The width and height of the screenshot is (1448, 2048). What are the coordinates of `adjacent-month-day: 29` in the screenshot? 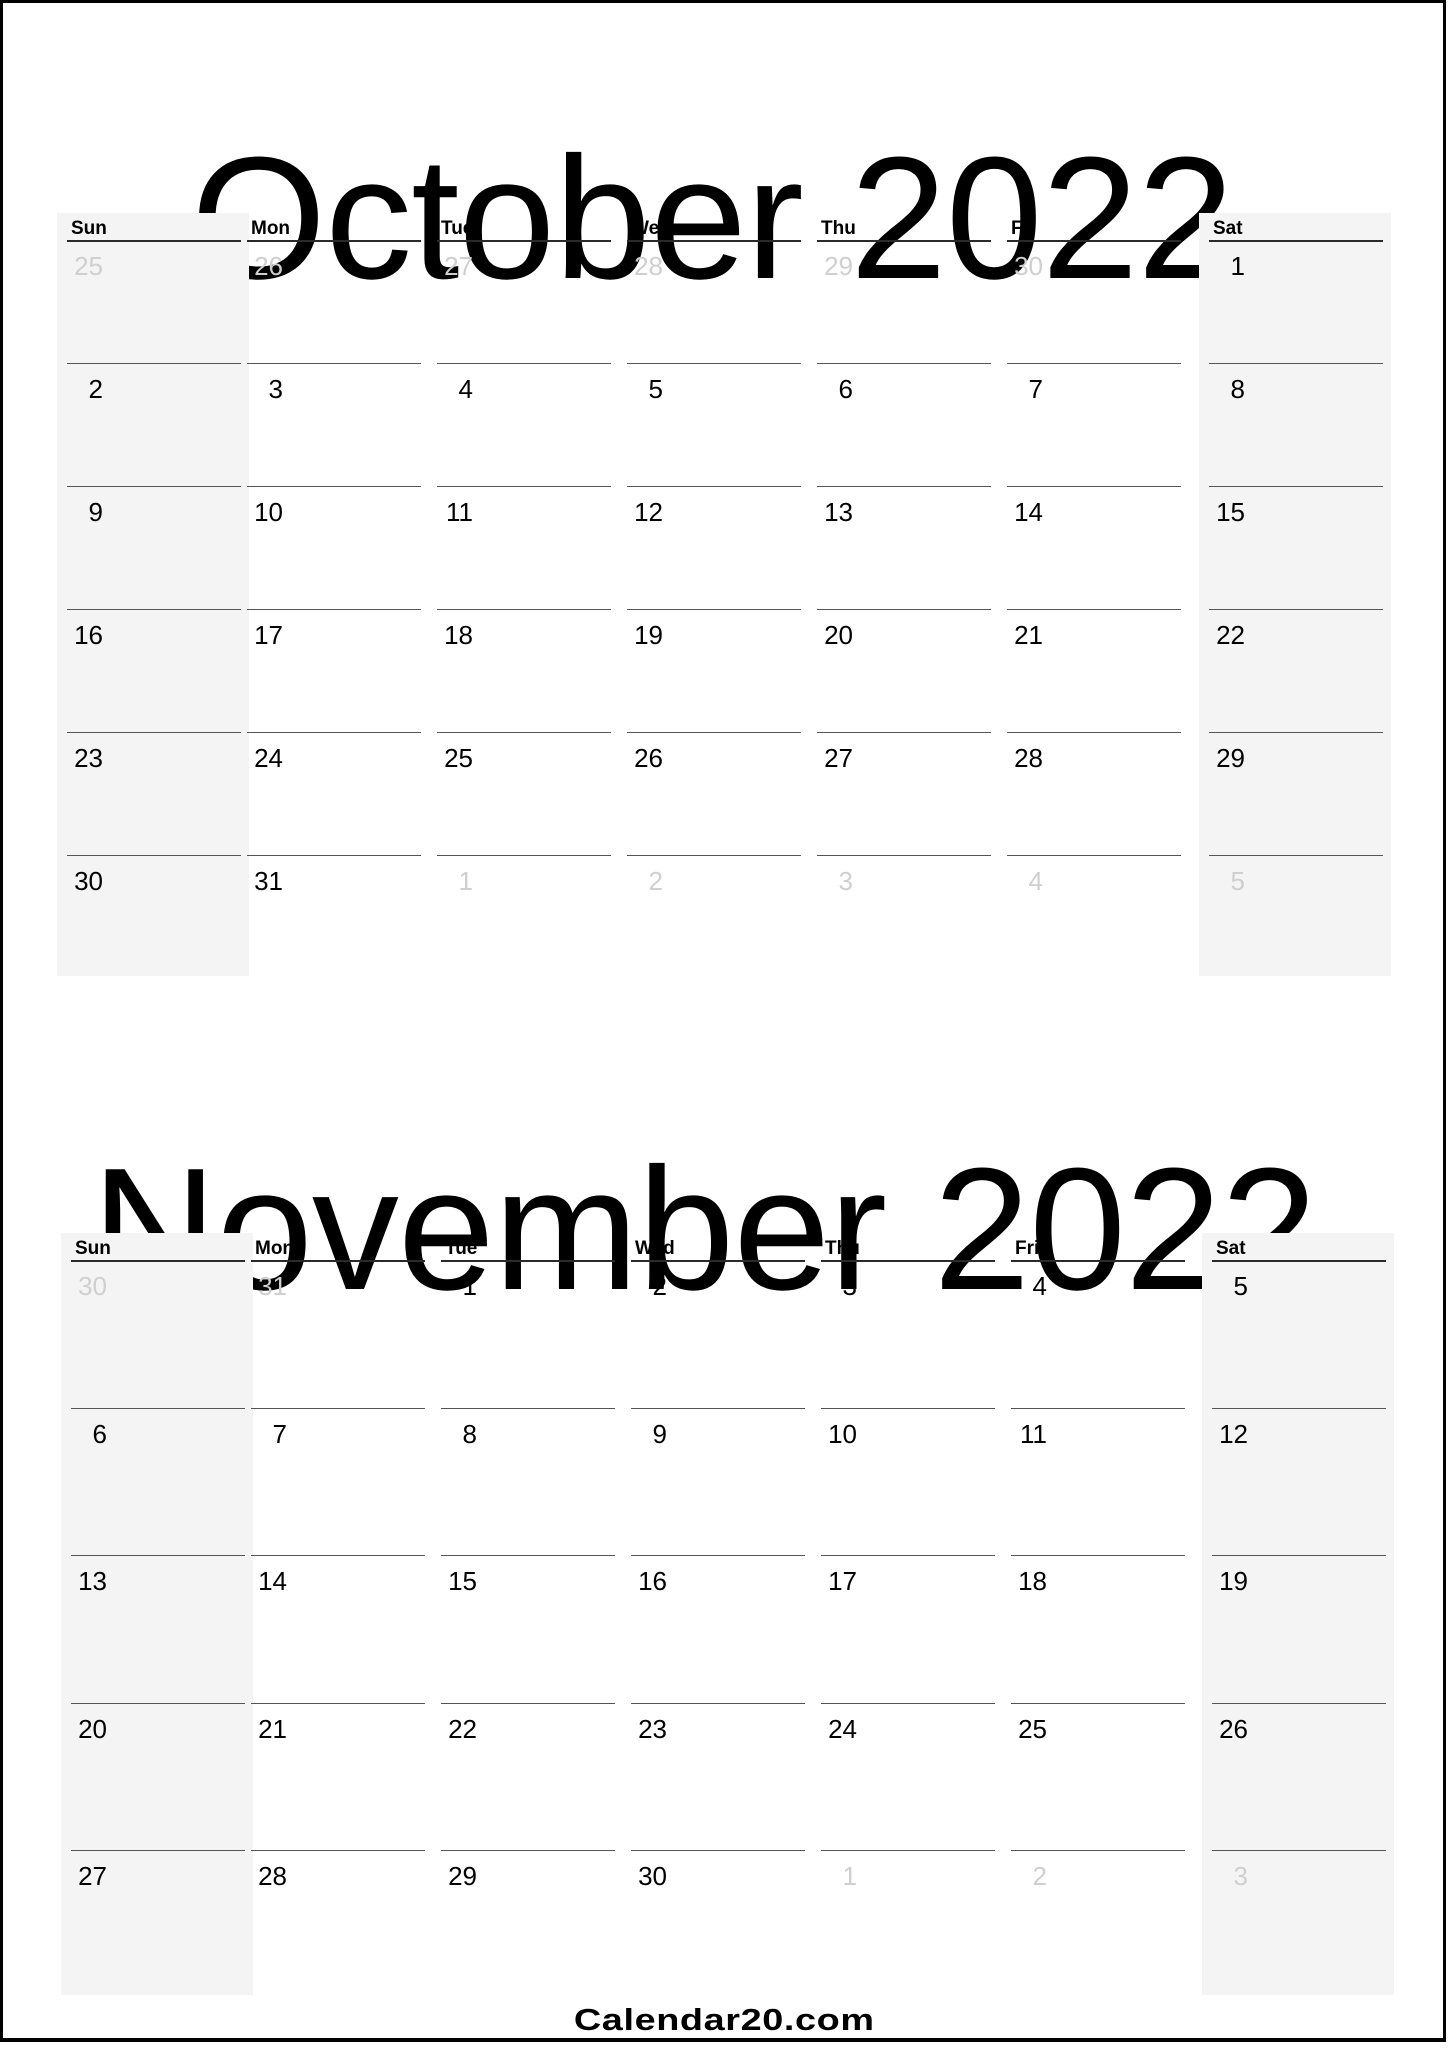 It's located at (838, 266).